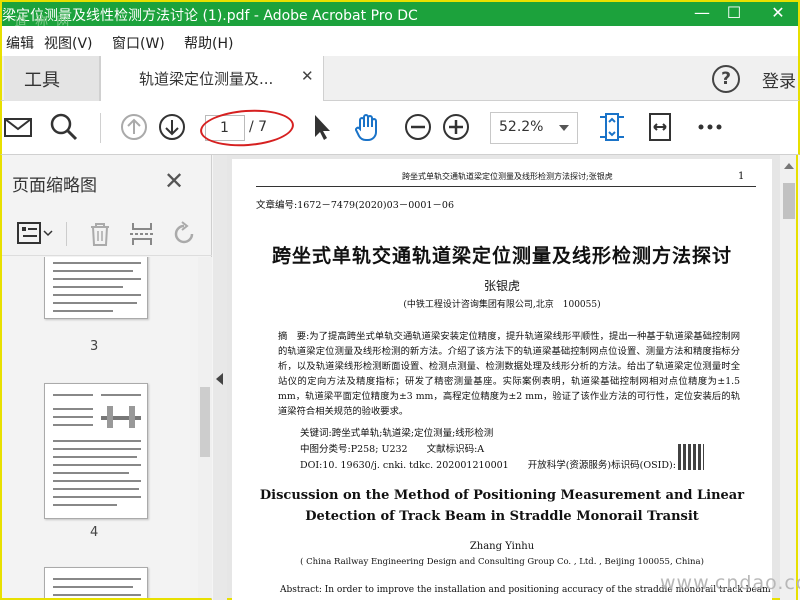  What do you see at coordinates (418, 127) in the screenshot?
I see `zoom-out-icon` at bounding box center [418, 127].